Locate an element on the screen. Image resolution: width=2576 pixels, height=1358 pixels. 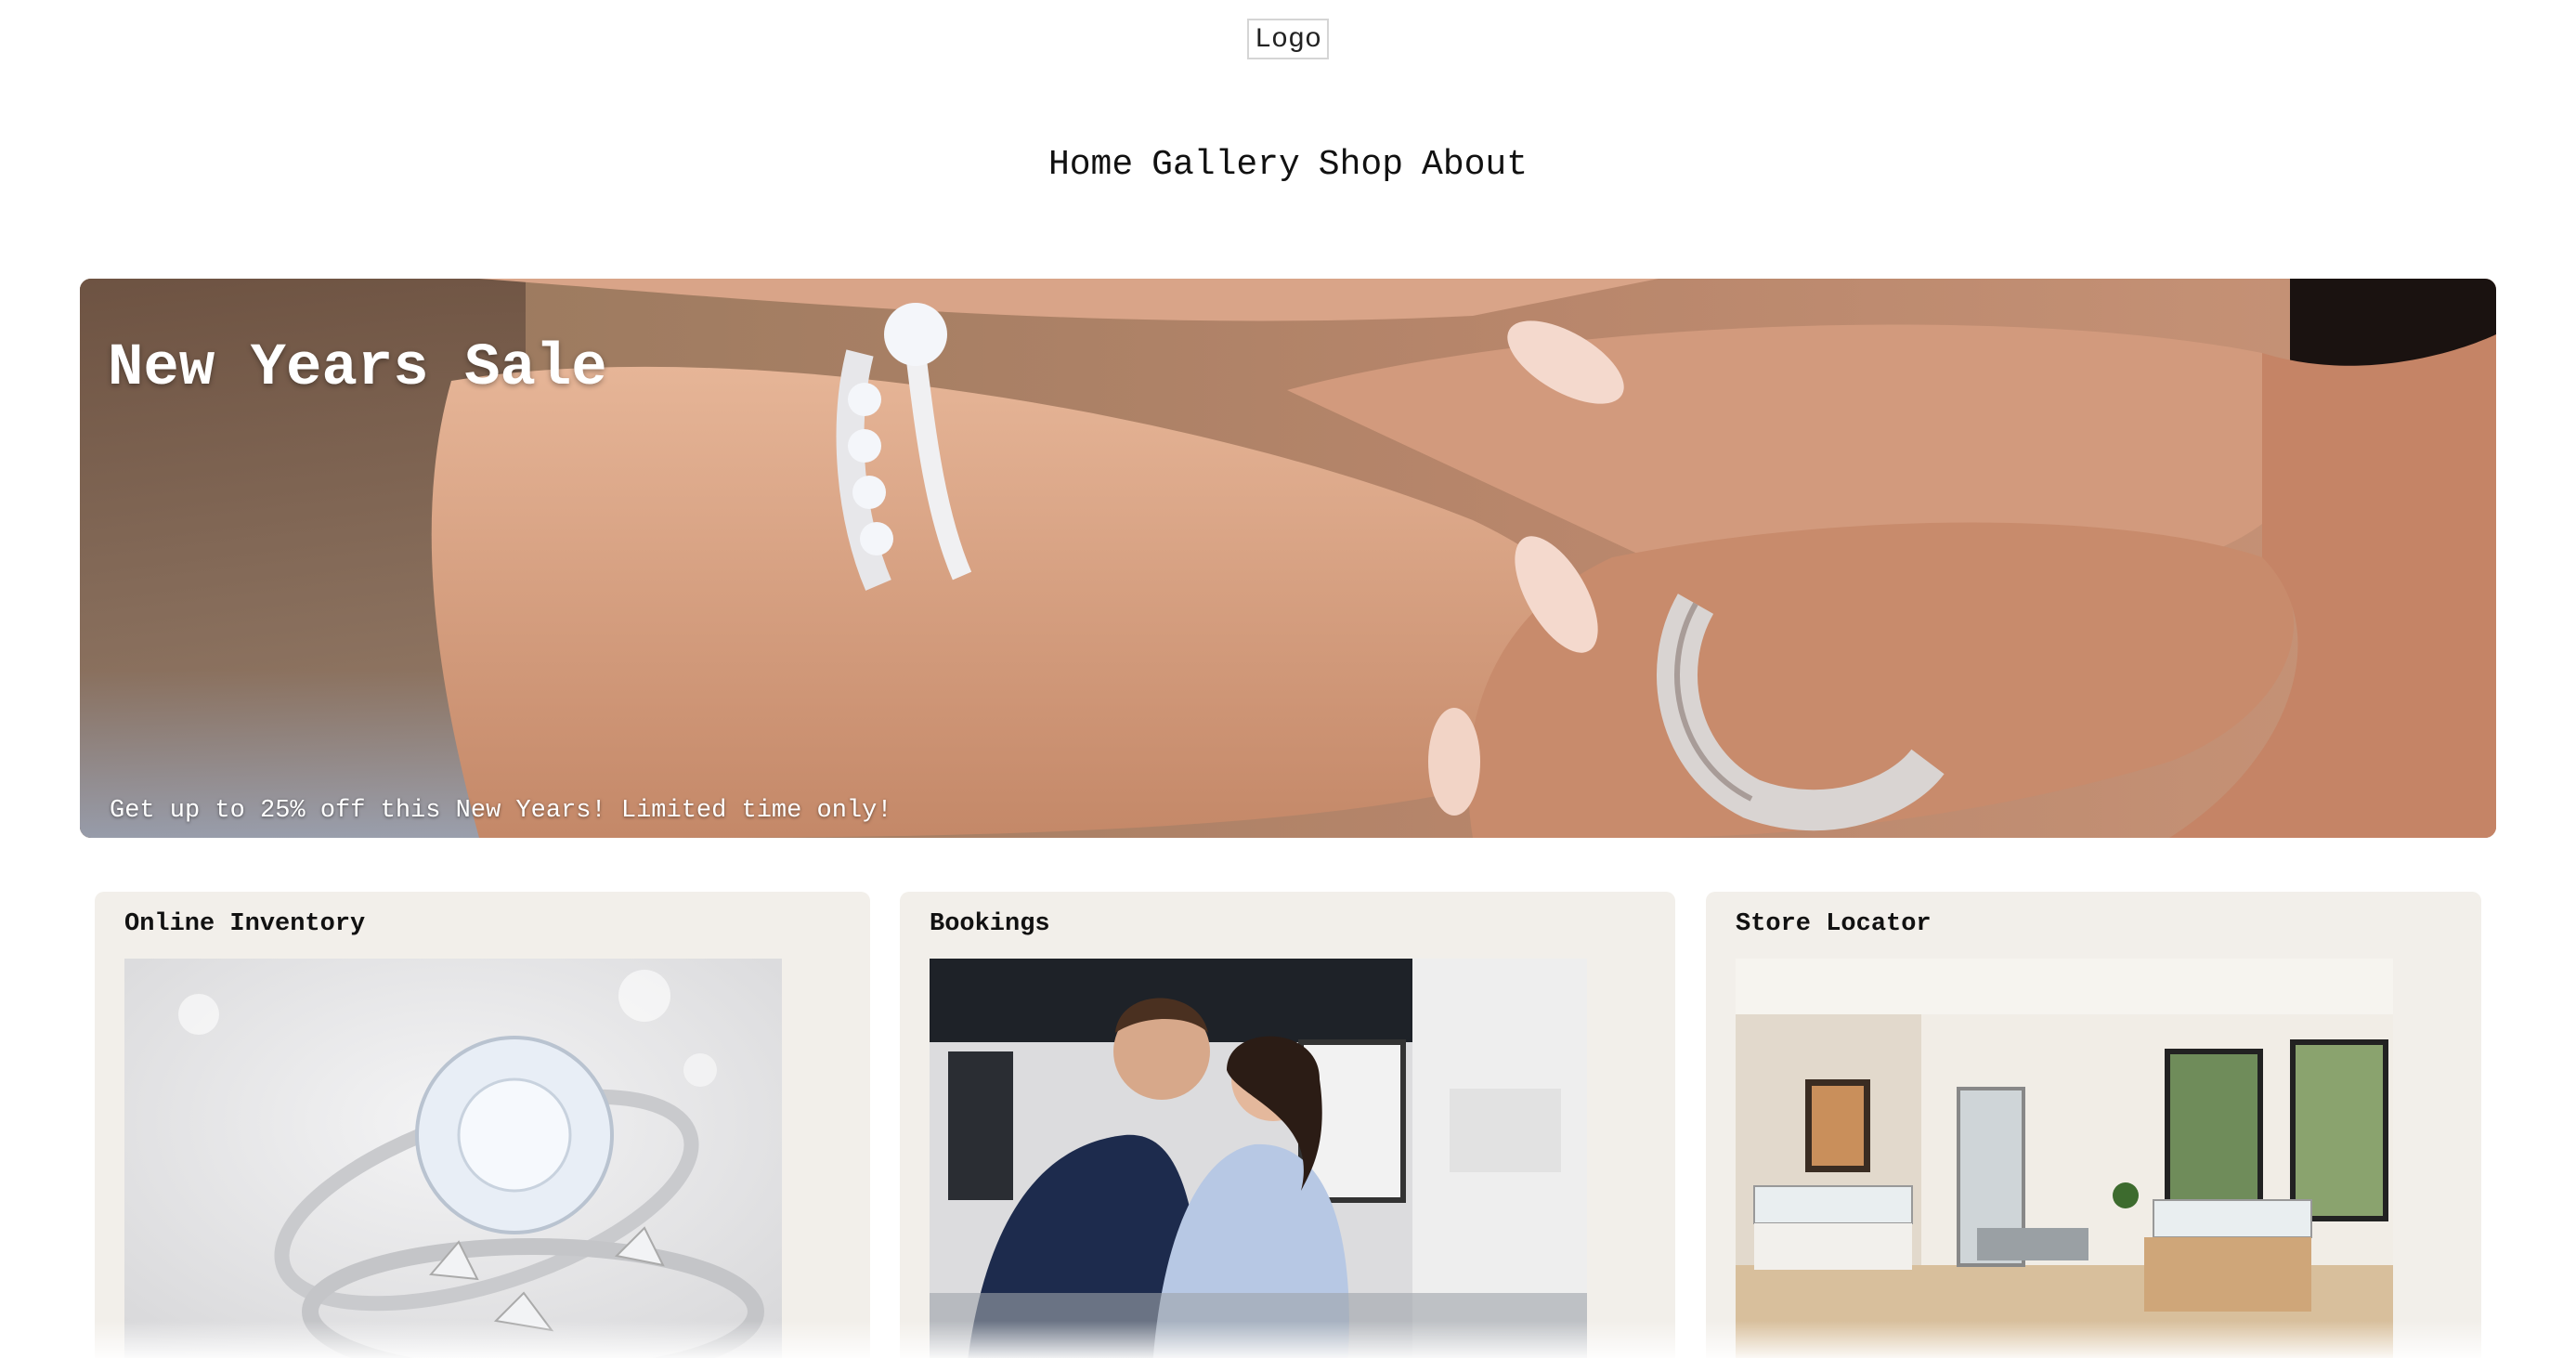
nav-item-shop: Shop is located at coordinates (1361, 165).